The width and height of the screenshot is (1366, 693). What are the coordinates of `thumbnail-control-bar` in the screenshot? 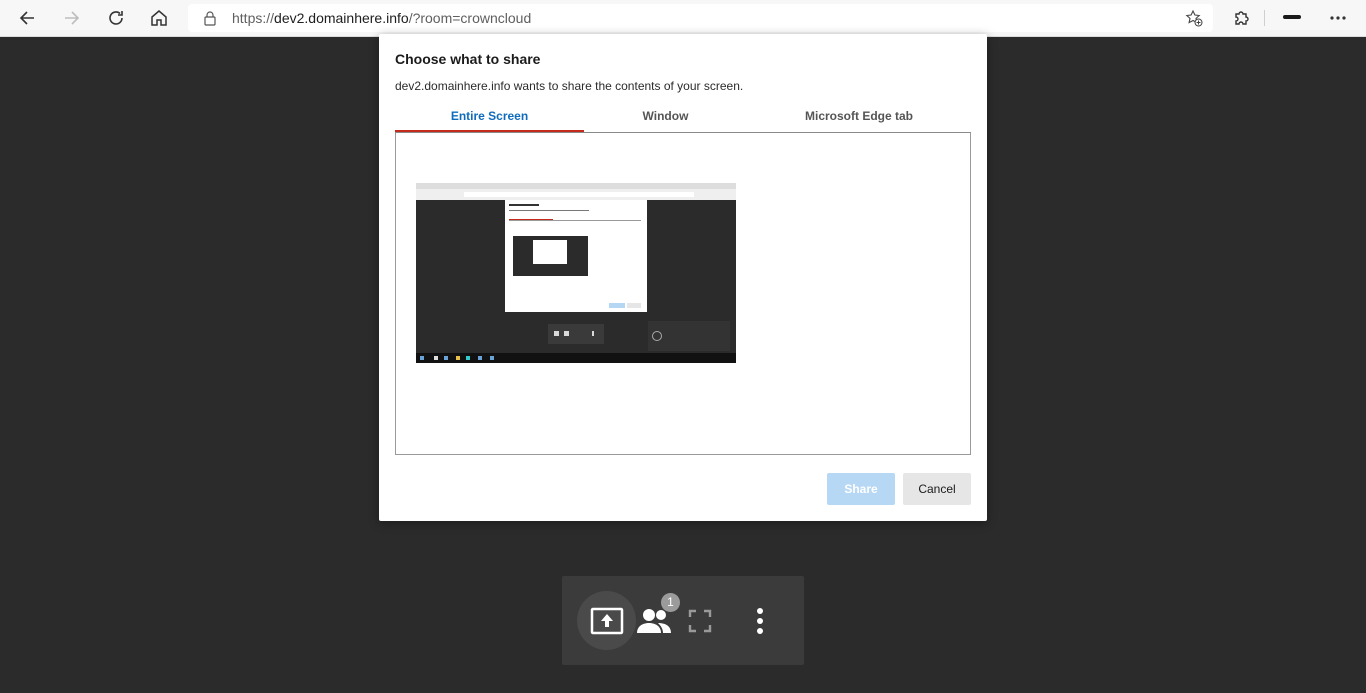 It's located at (576, 334).